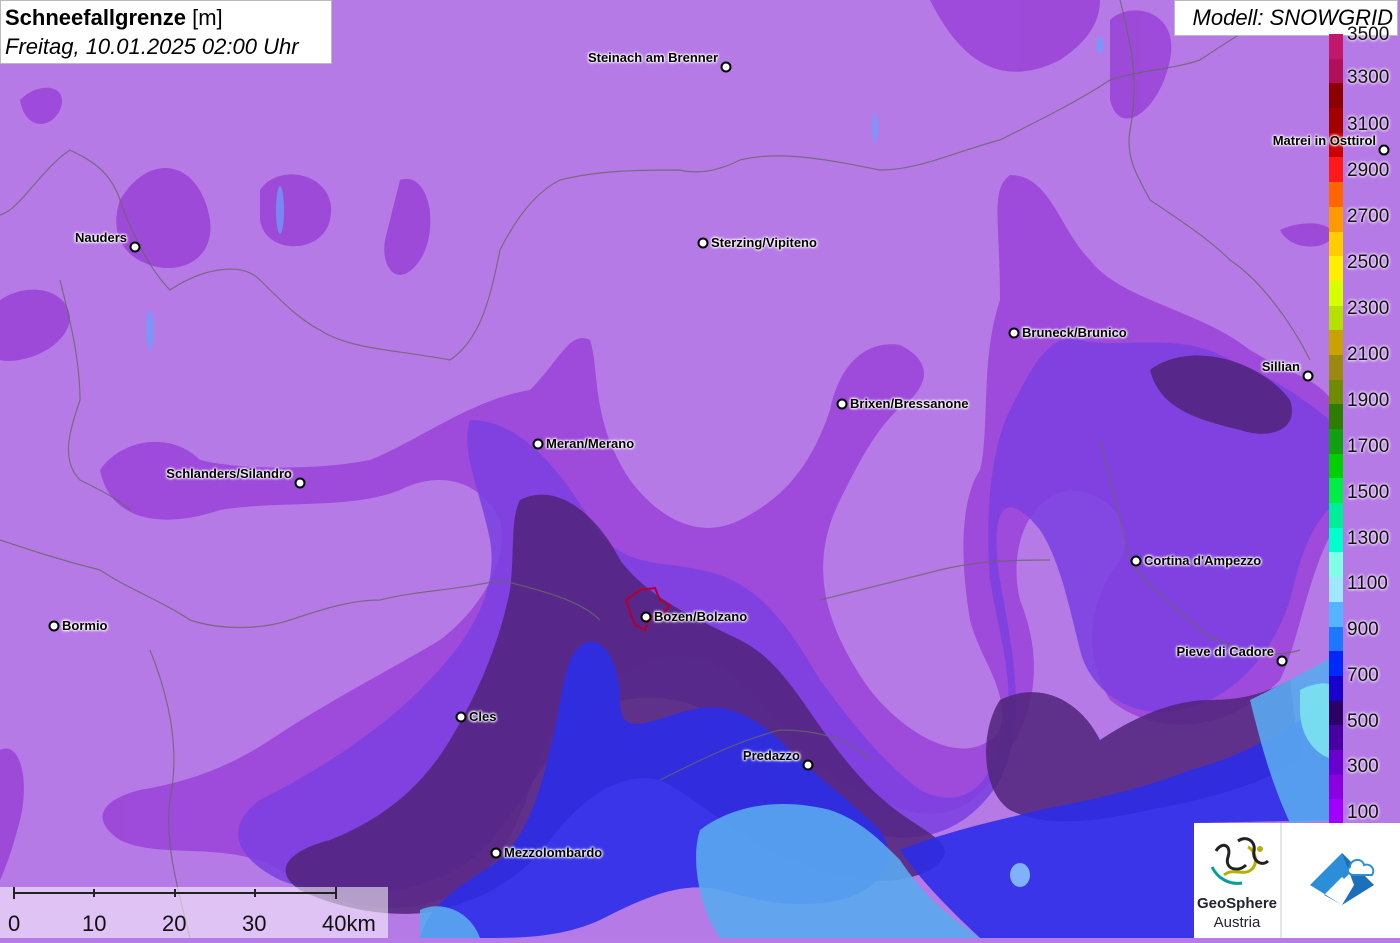  Describe the element at coordinates (94, 923) in the screenshot. I see `scale-label: 10` at that location.